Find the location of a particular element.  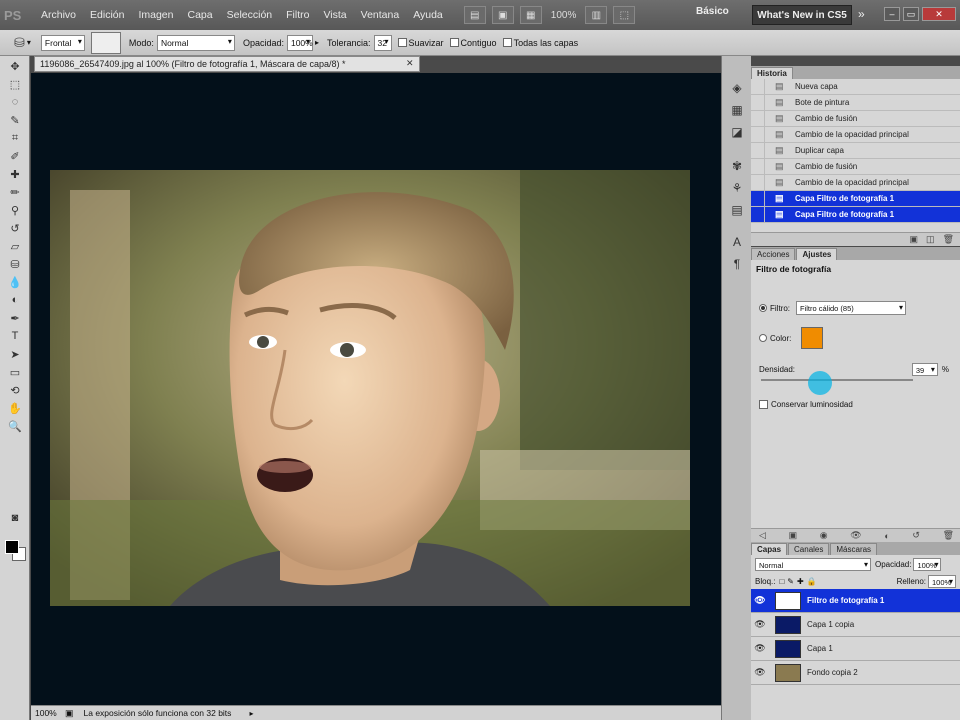

document-close-icon: ✕ is located at coordinates (410, 63).